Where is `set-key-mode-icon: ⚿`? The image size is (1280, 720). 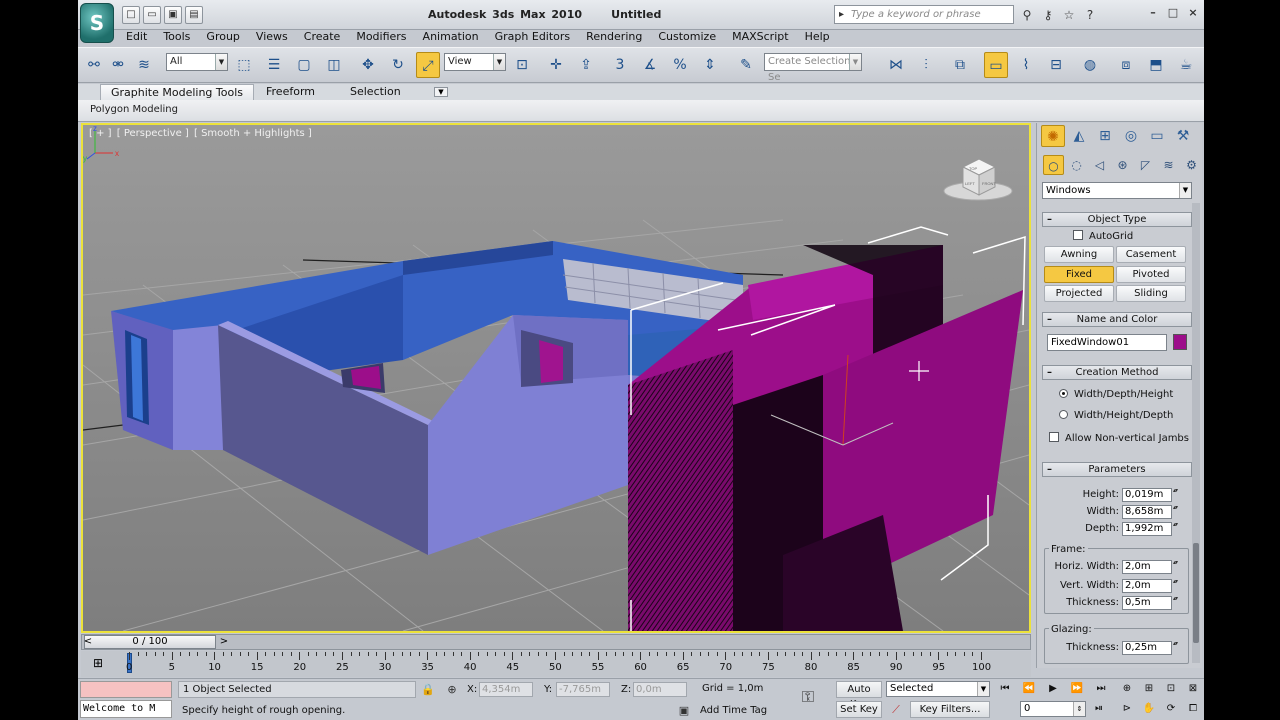 set-key-mode-icon: ⚿ is located at coordinates (808, 697).